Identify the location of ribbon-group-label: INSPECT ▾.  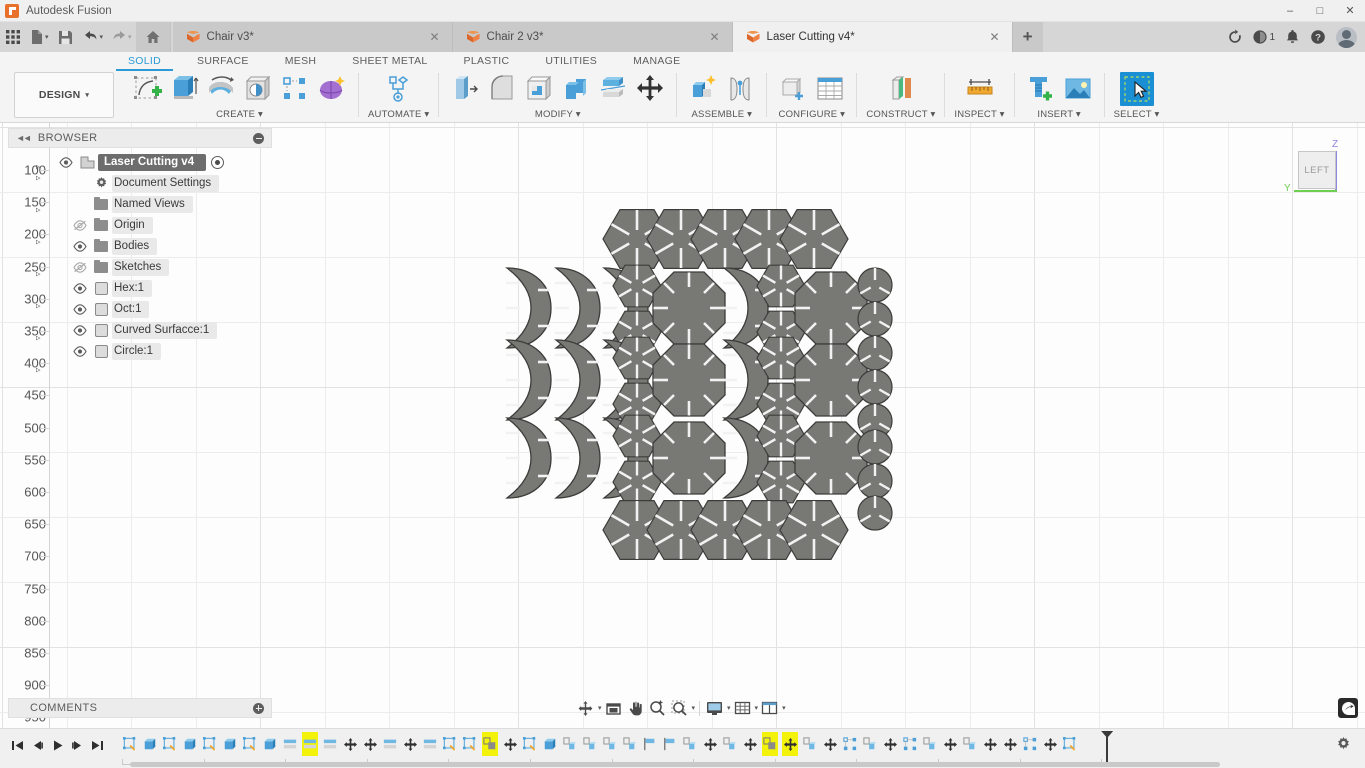
(979, 114).